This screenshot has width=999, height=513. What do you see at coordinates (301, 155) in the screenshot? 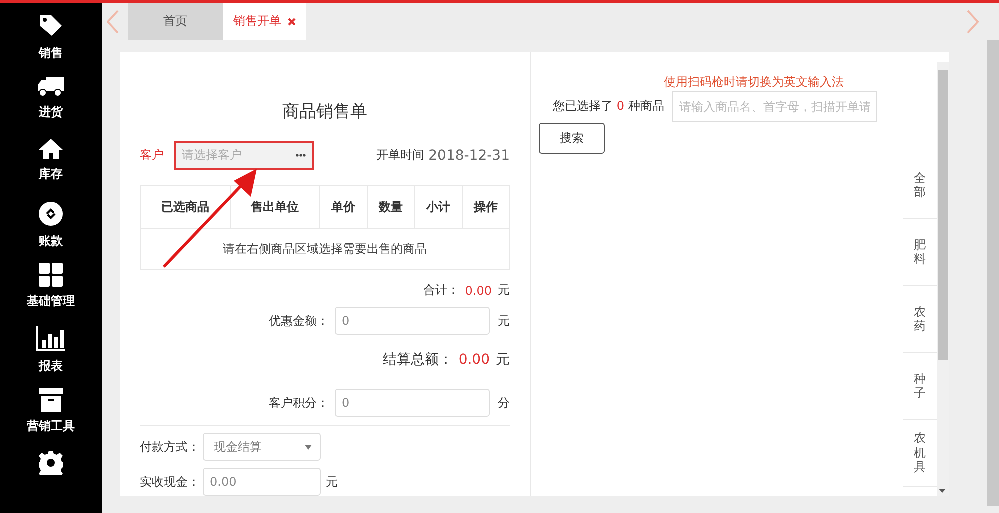
I see `more-icon` at bounding box center [301, 155].